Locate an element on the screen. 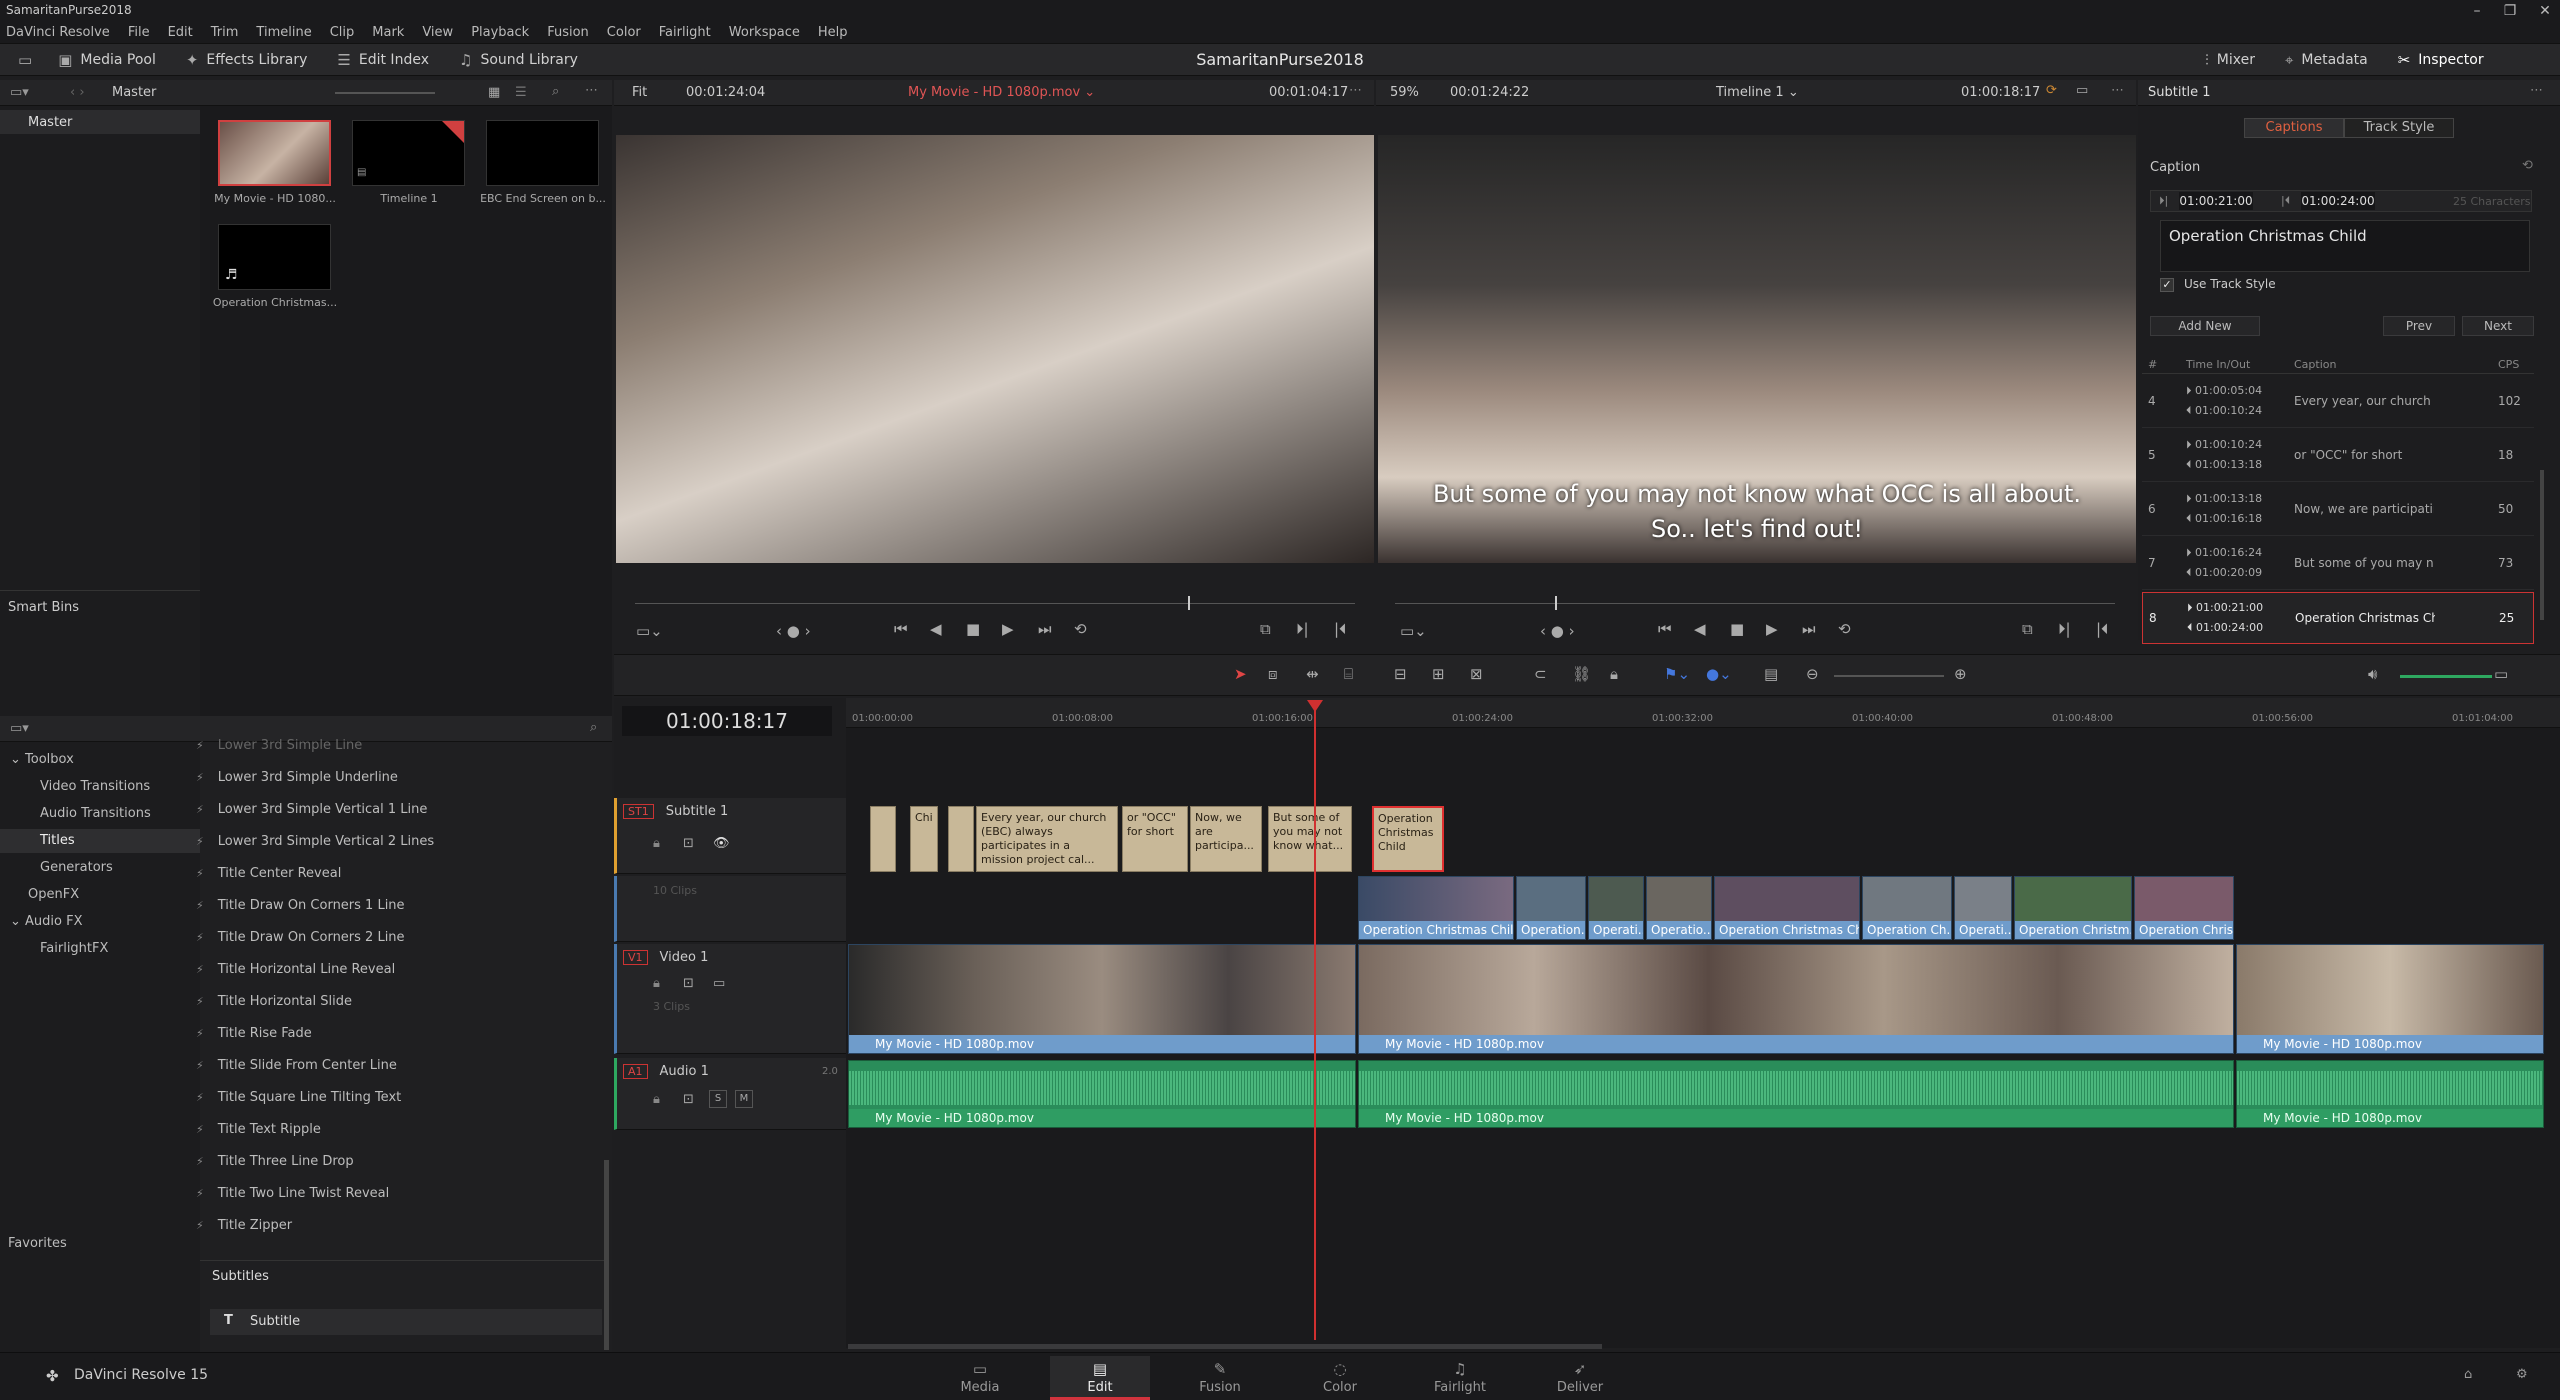 This screenshot has width=2560, height=1400. stop-icon: ■ is located at coordinates (1737, 629).